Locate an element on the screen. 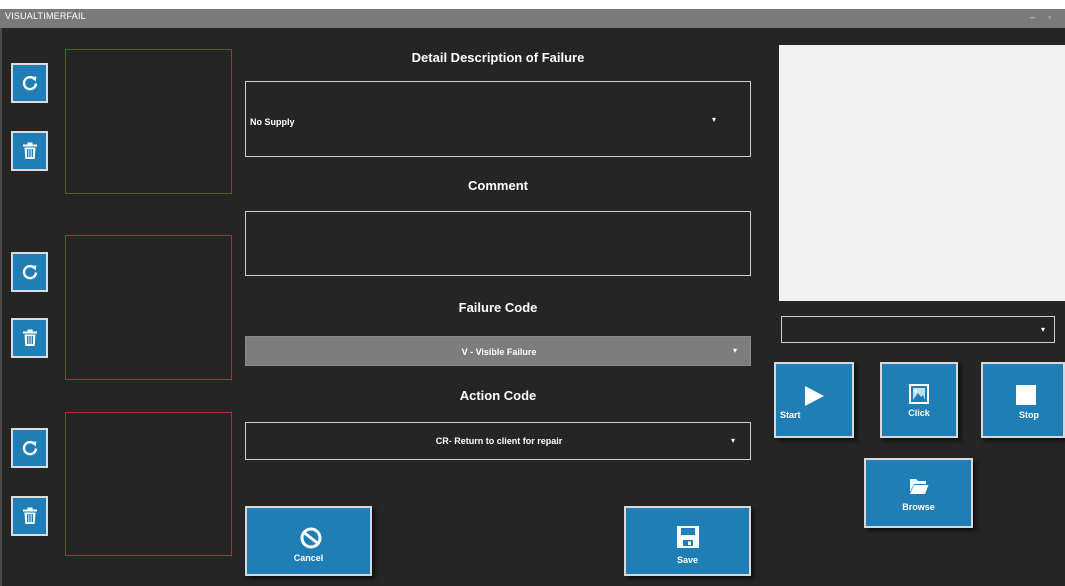 The height and width of the screenshot is (586, 1065). delete-photo-2-button is located at coordinates (29, 338).